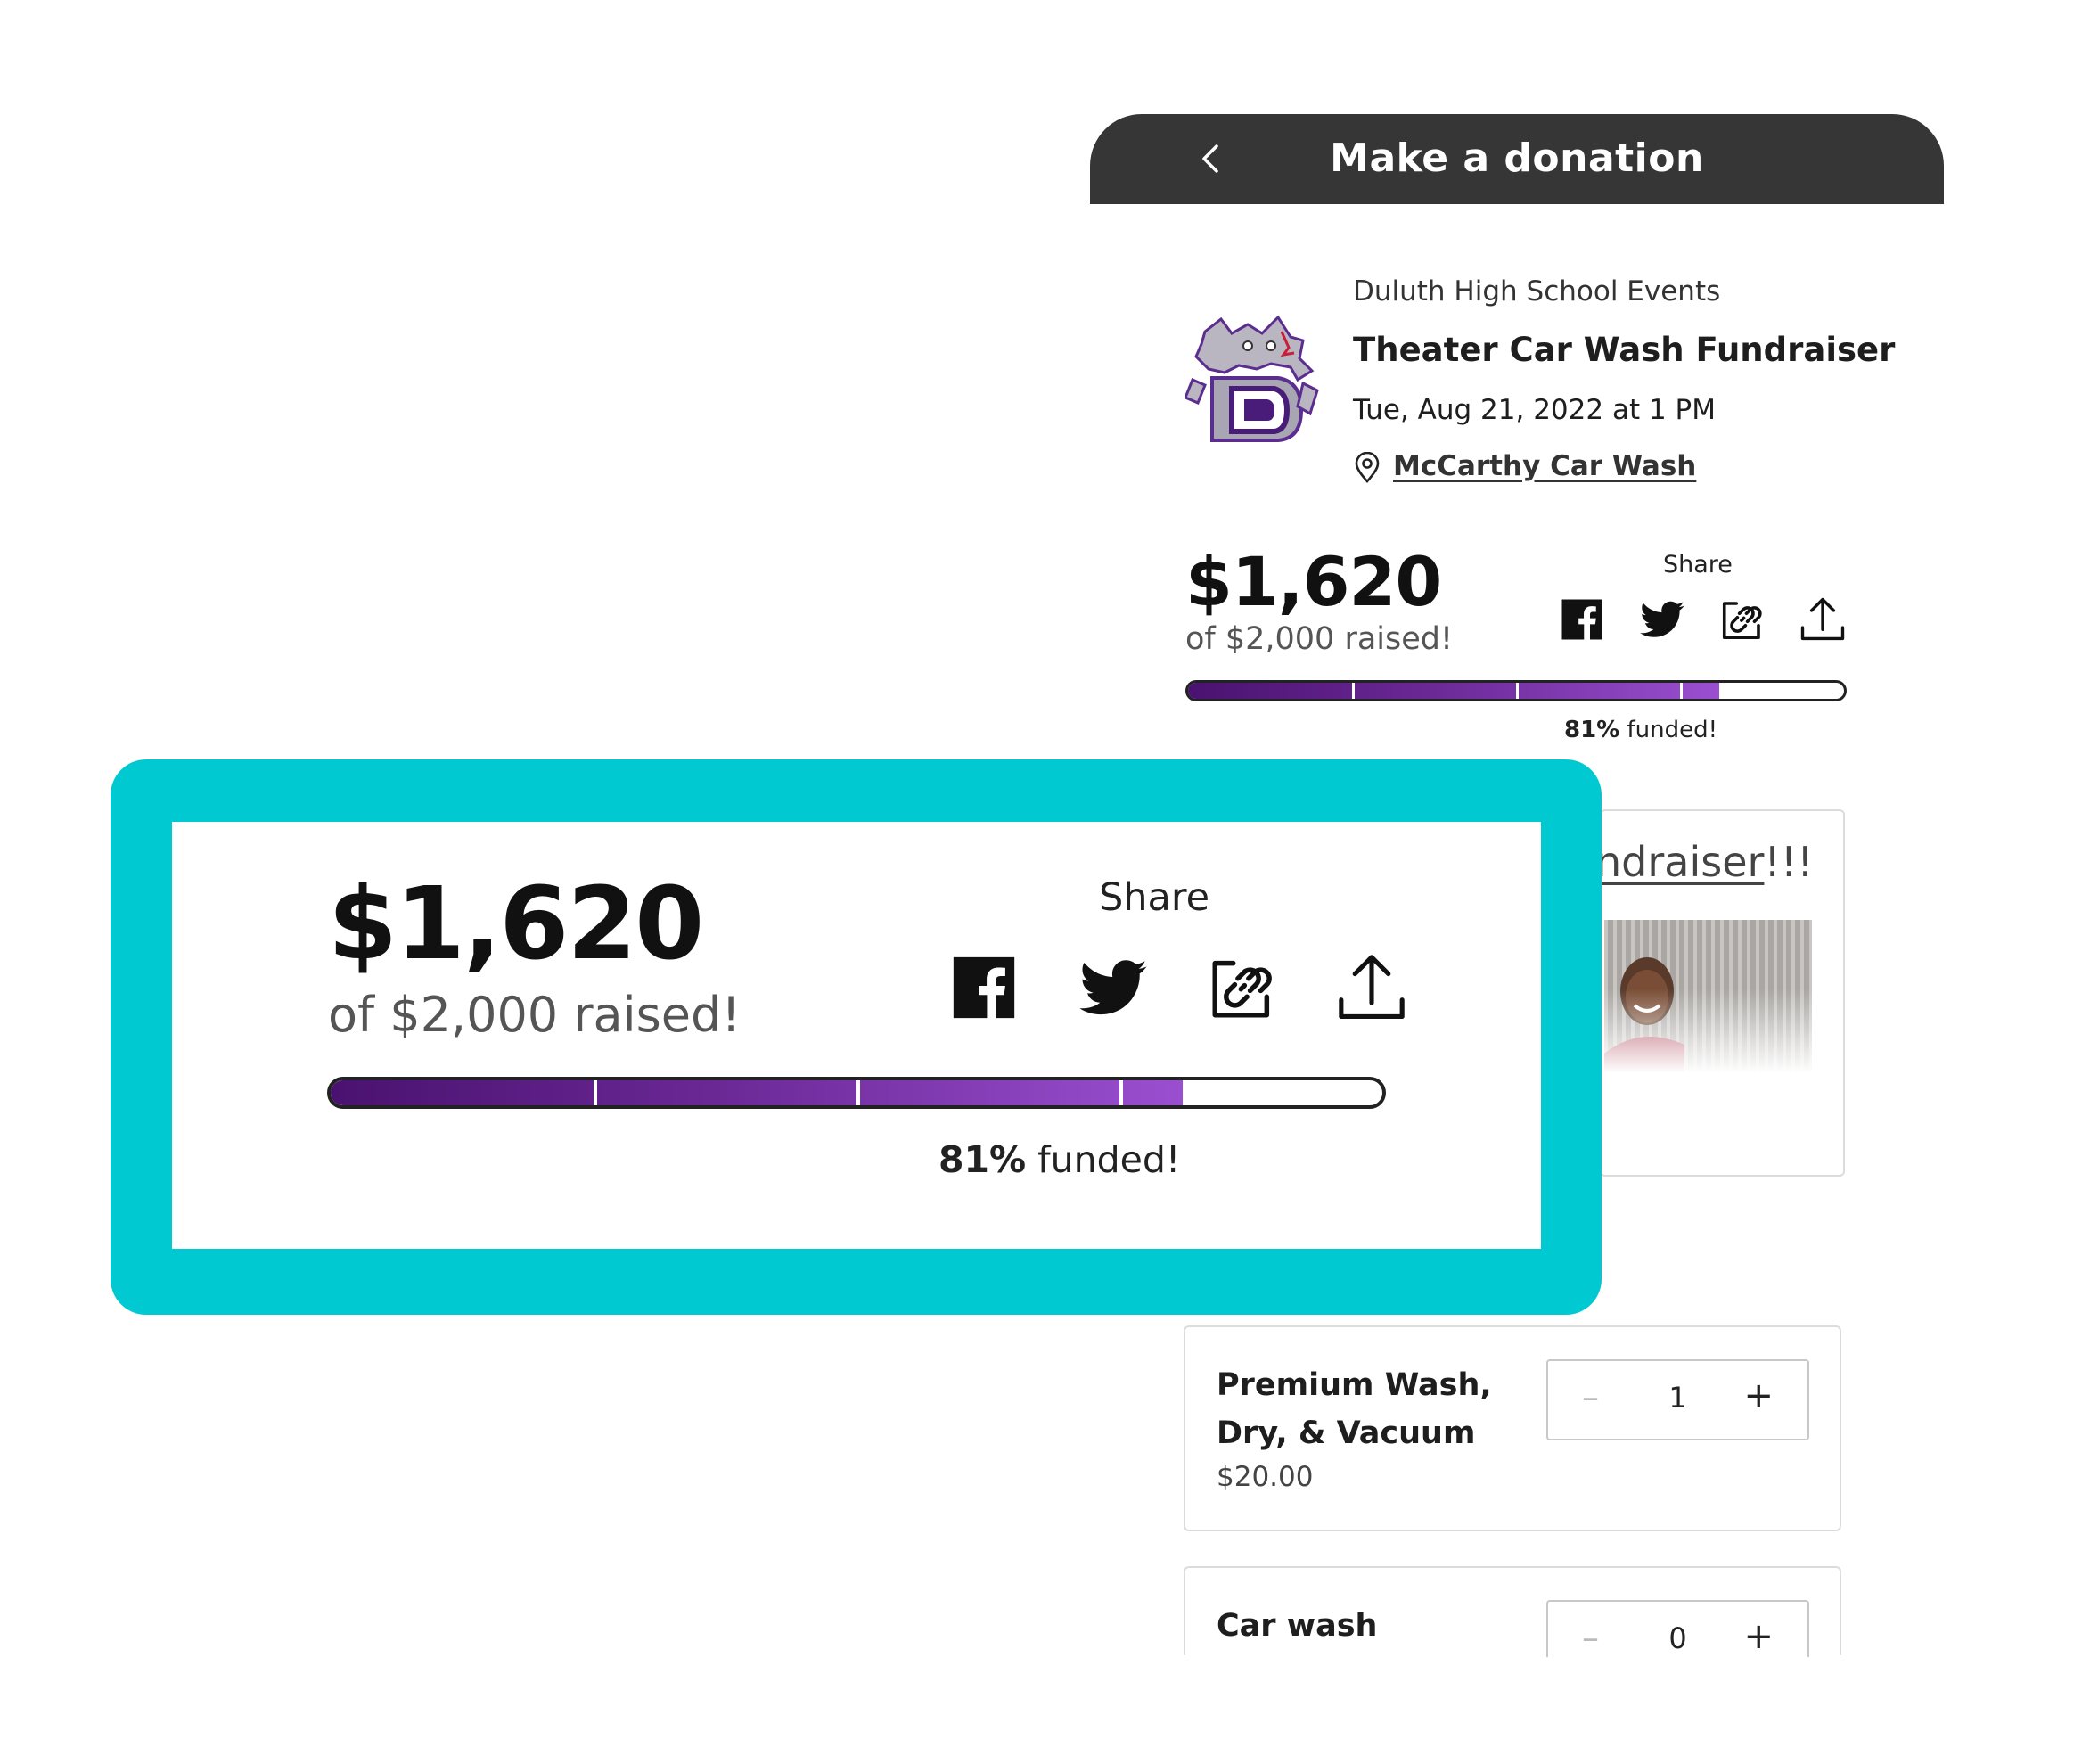 The image size is (2090, 1764). Describe the element at coordinates (1179, 989) in the screenshot. I see `zoomed-share-icons` at that location.